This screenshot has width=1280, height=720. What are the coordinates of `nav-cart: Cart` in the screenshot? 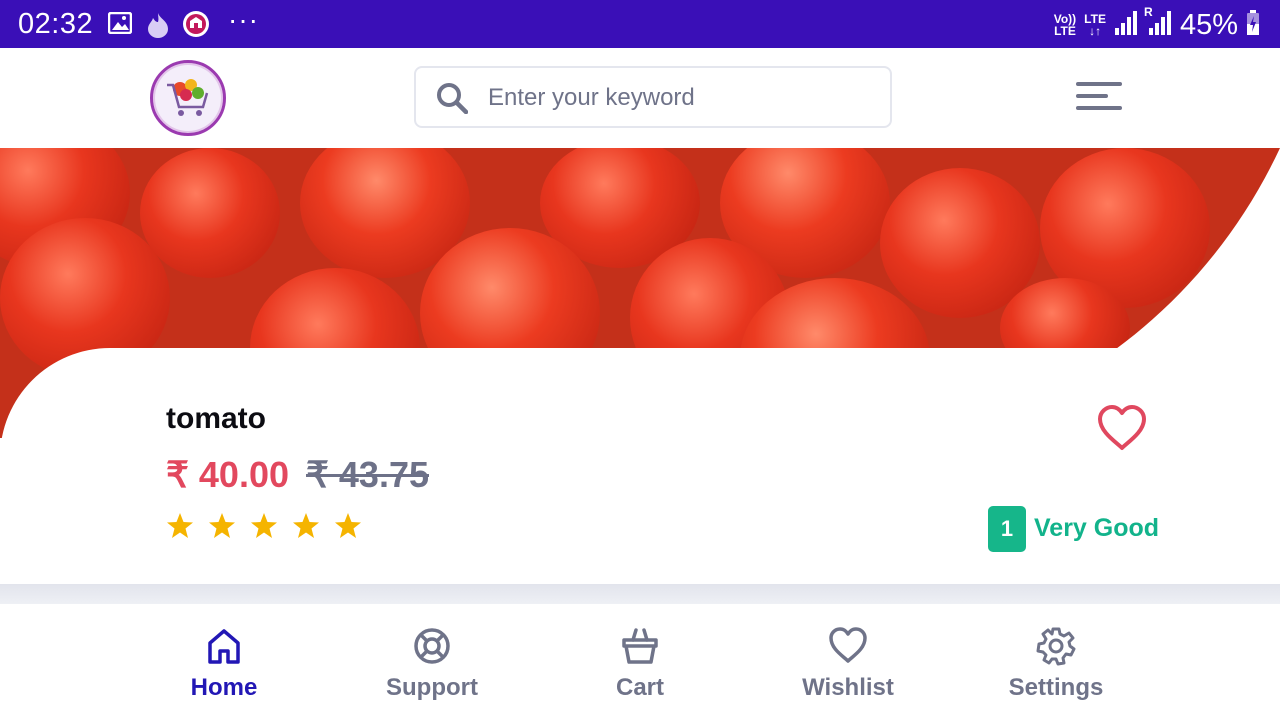 It's located at (640, 664).